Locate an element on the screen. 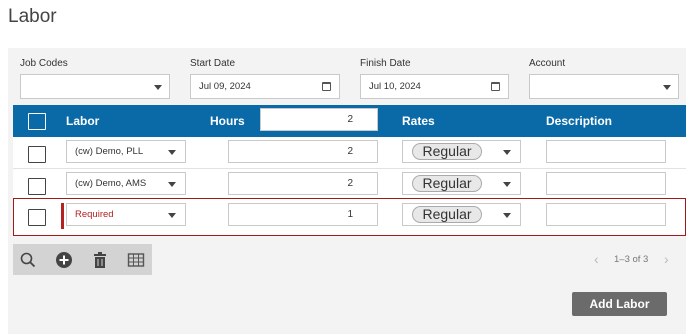 The height and width of the screenshot is (334, 695). finish-date-label: Finish Date is located at coordinates (385, 63).